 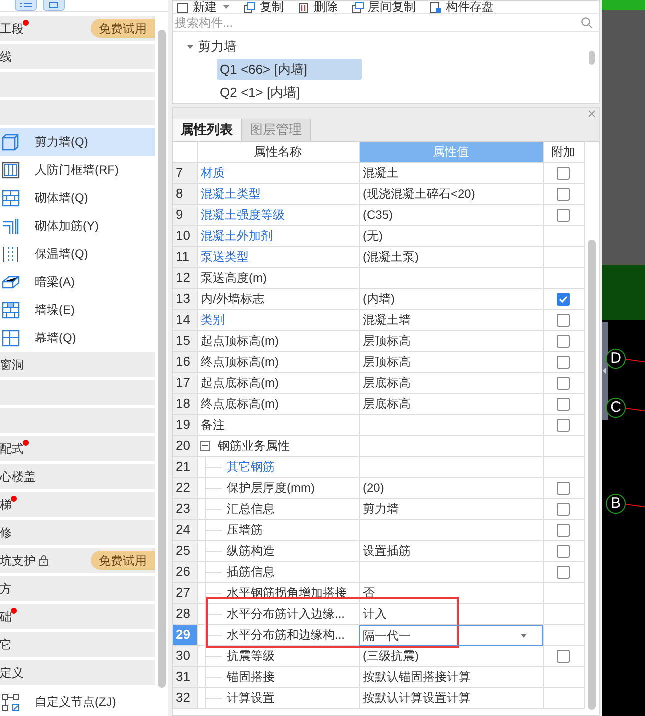 What do you see at coordinates (185, 593) in the screenshot?
I see `row-number: 27` at bounding box center [185, 593].